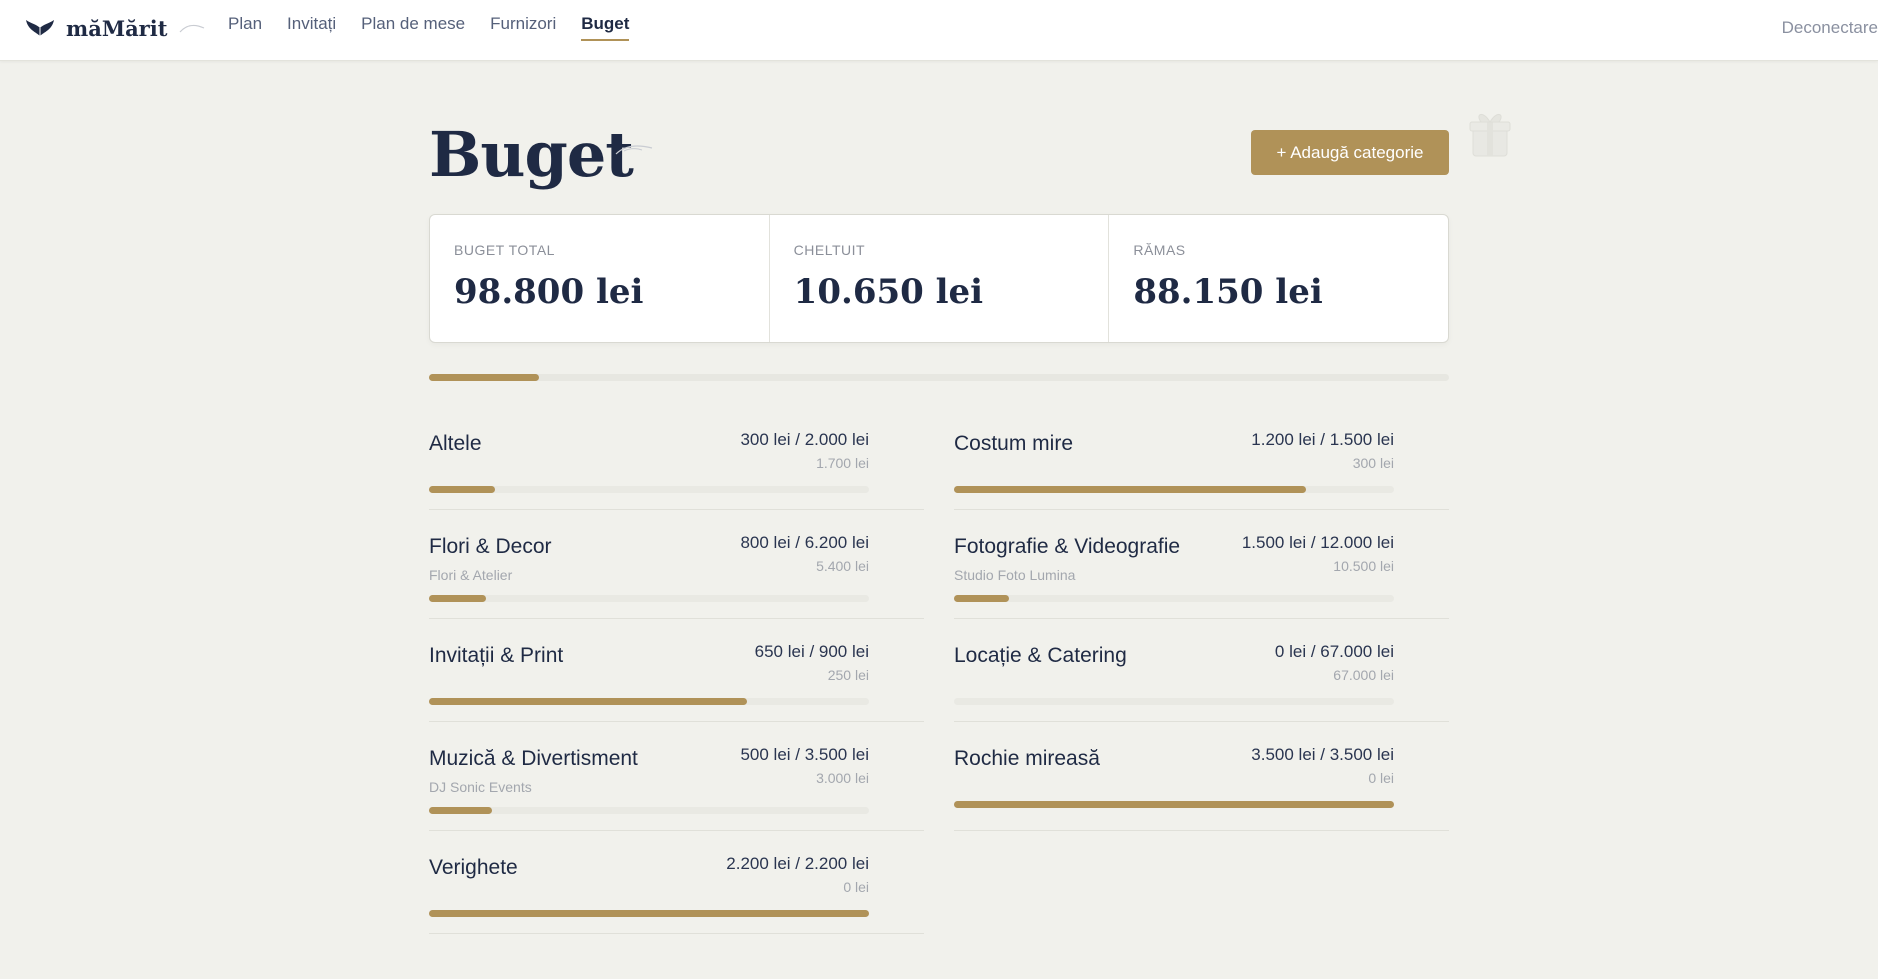 The height and width of the screenshot is (979, 1878). Describe the element at coordinates (496, 655) in the screenshot. I see `category-name: Invitații & Print` at that location.